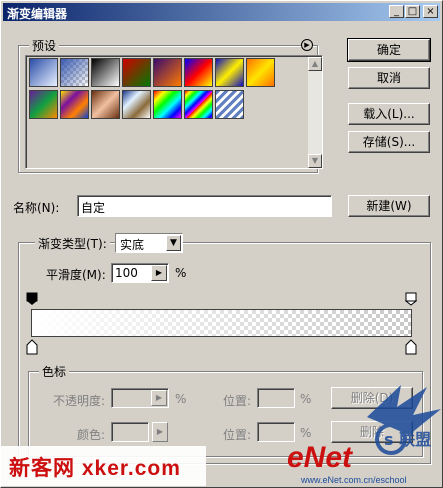 The width and height of the screenshot is (443, 488). I want to click on scroll-down-arrow-icon: ▼, so click(315, 161).